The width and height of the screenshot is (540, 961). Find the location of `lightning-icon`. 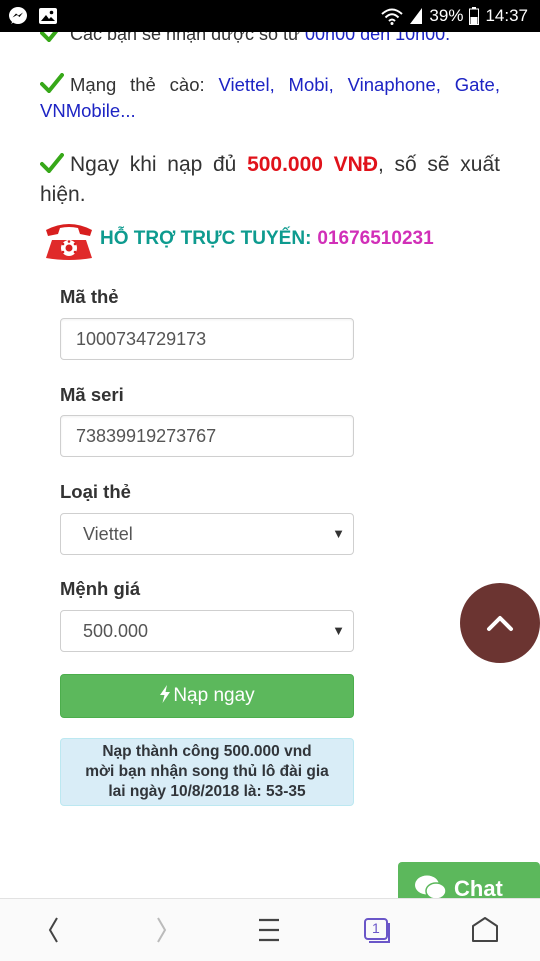

lightning-icon is located at coordinates (165, 694).